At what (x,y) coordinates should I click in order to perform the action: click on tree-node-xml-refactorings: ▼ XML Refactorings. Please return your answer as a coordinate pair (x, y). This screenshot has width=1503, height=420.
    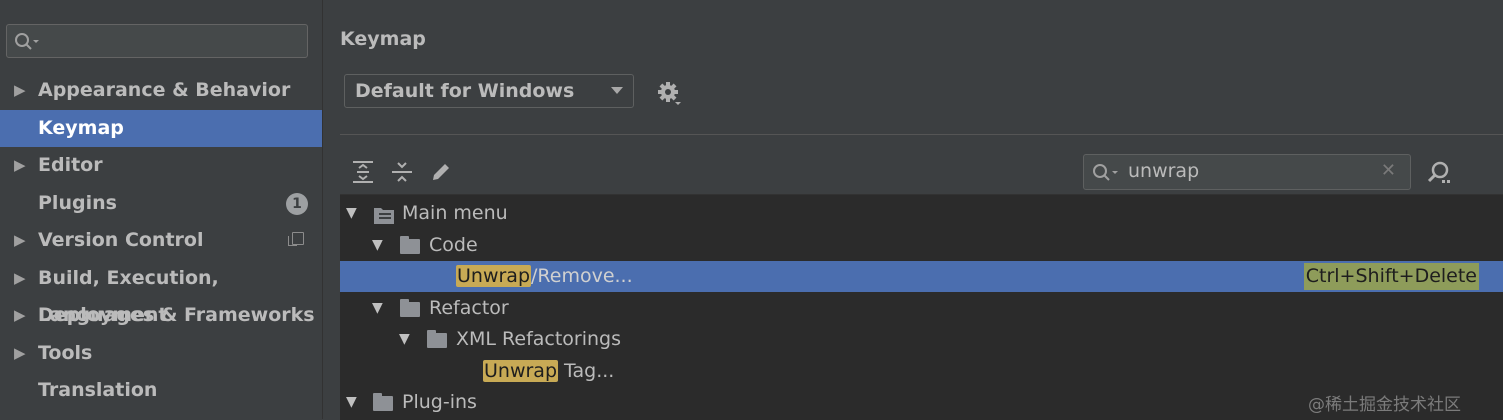
    Looking at the image, I should click on (921, 339).